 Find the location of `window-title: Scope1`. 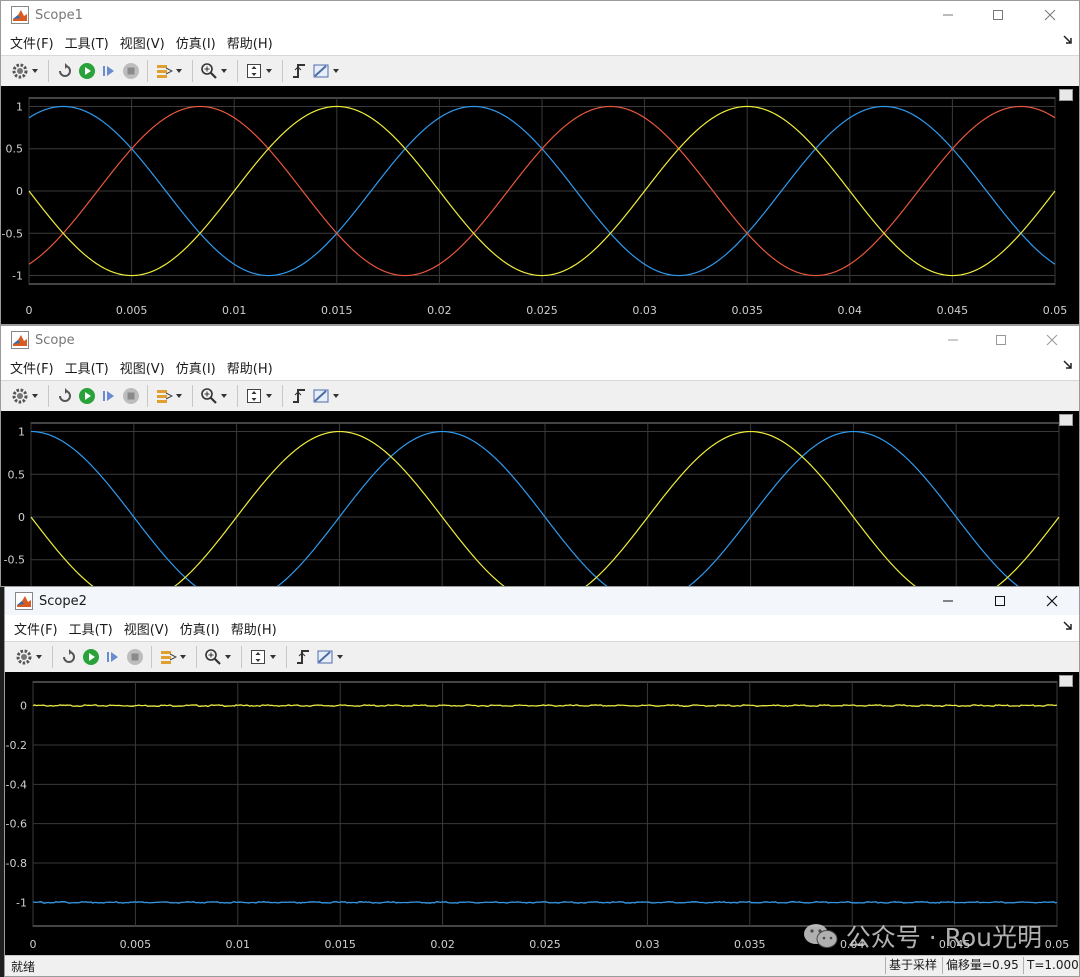

window-title: Scope1 is located at coordinates (59, 15).